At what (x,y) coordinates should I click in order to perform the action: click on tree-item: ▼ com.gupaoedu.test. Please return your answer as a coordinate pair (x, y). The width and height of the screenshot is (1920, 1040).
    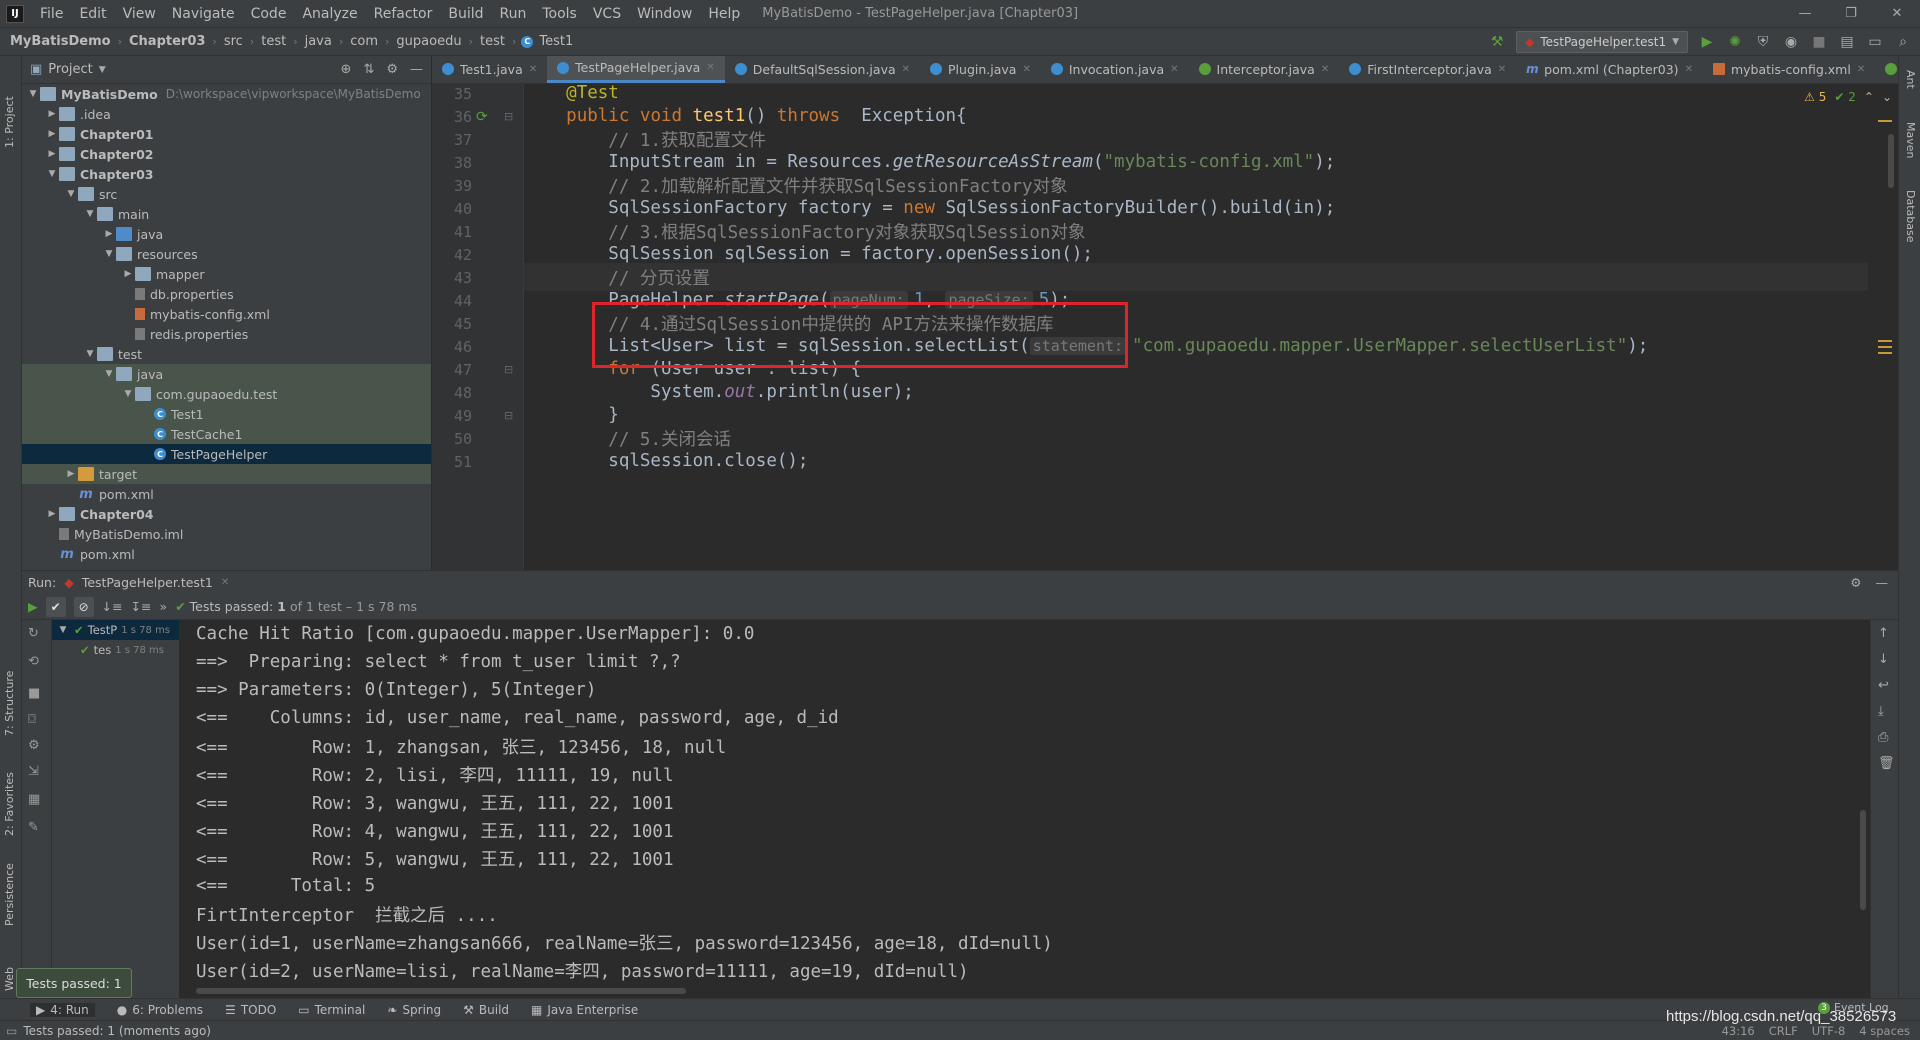
    Looking at the image, I should click on (226, 394).